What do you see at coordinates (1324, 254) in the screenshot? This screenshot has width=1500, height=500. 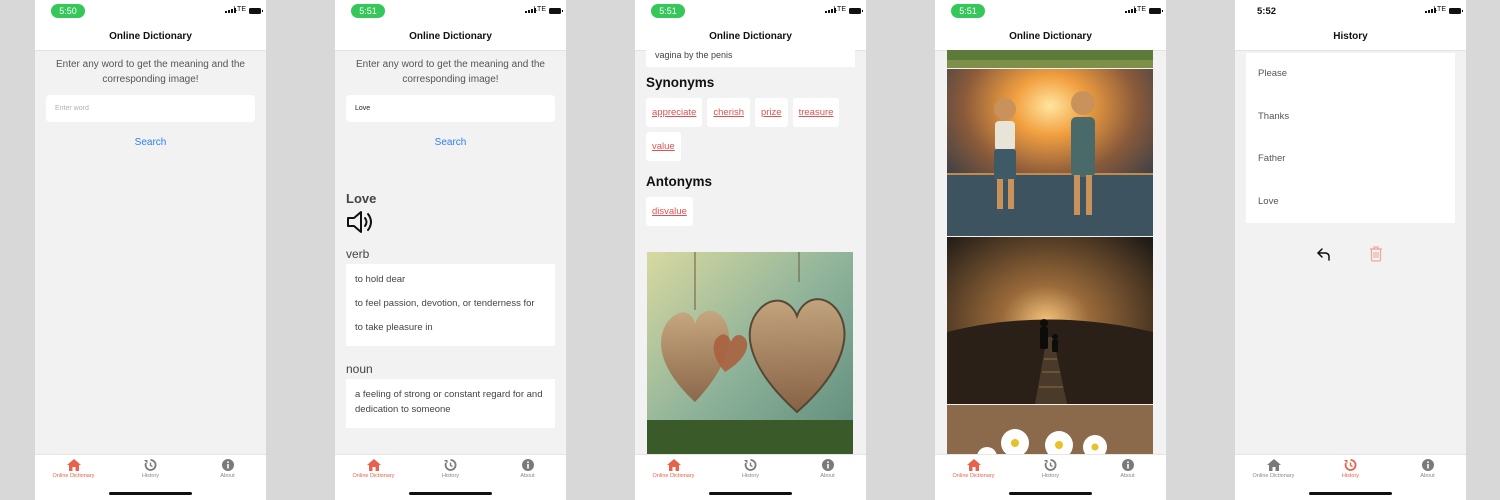 I see `undo-icon` at bounding box center [1324, 254].